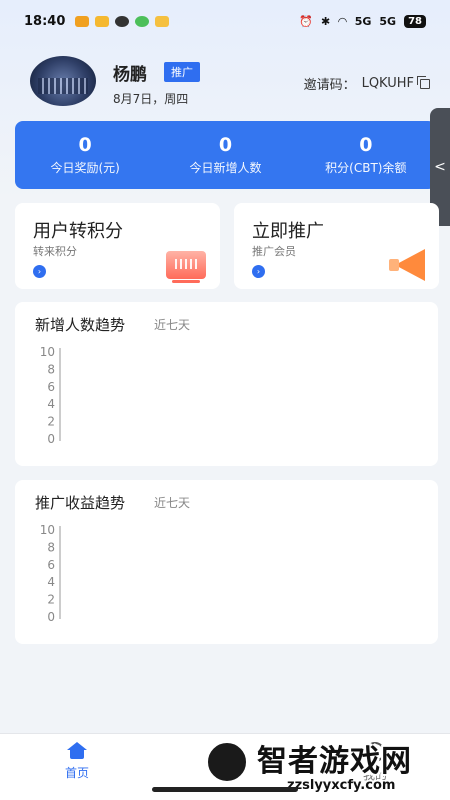 This screenshot has height=800, width=450. I want to click on status-bar: 18:40 ⏰ ✱ ◠ 5G 5G 78, so click(225, 21).